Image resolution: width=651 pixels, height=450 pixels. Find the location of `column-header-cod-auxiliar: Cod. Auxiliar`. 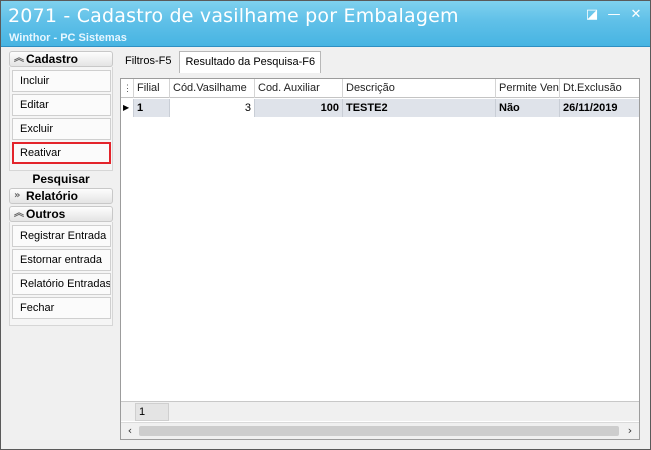

column-header-cod-auxiliar: Cod. Auxiliar is located at coordinates (299, 88).